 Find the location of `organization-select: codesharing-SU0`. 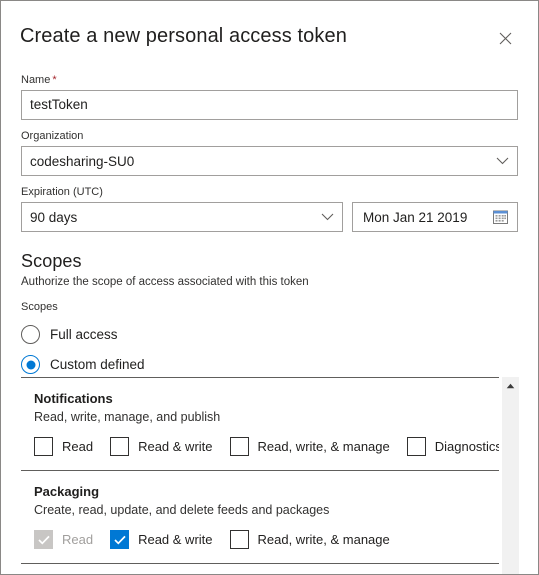

organization-select: codesharing-SU0 is located at coordinates (269, 161).